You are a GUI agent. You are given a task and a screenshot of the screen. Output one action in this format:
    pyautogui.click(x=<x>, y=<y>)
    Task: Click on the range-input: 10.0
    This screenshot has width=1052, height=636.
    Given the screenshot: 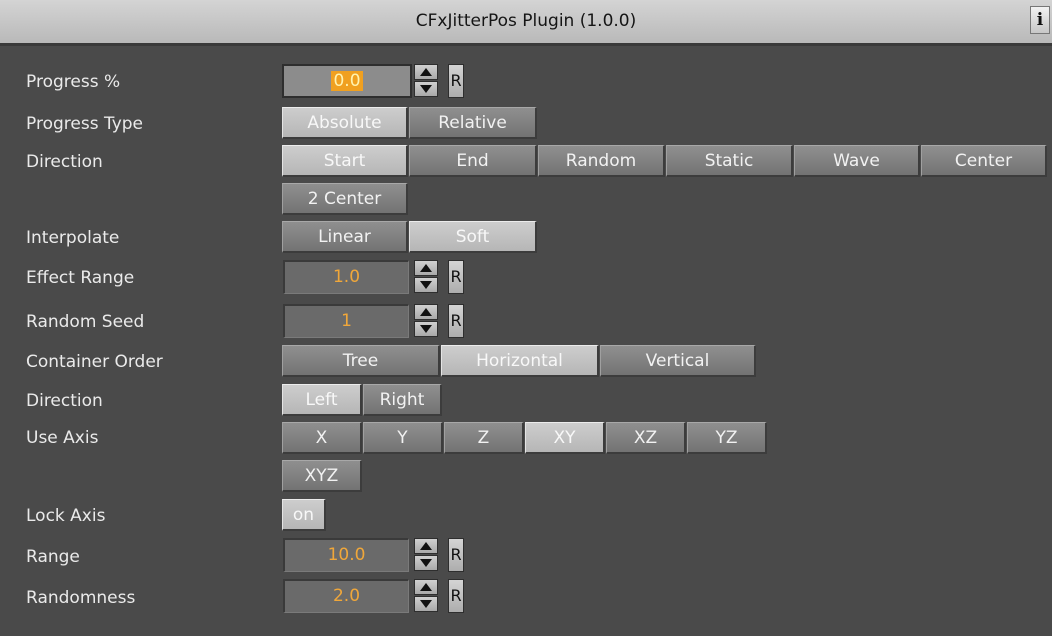 What is the action you would take?
    pyautogui.click(x=346, y=555)
    